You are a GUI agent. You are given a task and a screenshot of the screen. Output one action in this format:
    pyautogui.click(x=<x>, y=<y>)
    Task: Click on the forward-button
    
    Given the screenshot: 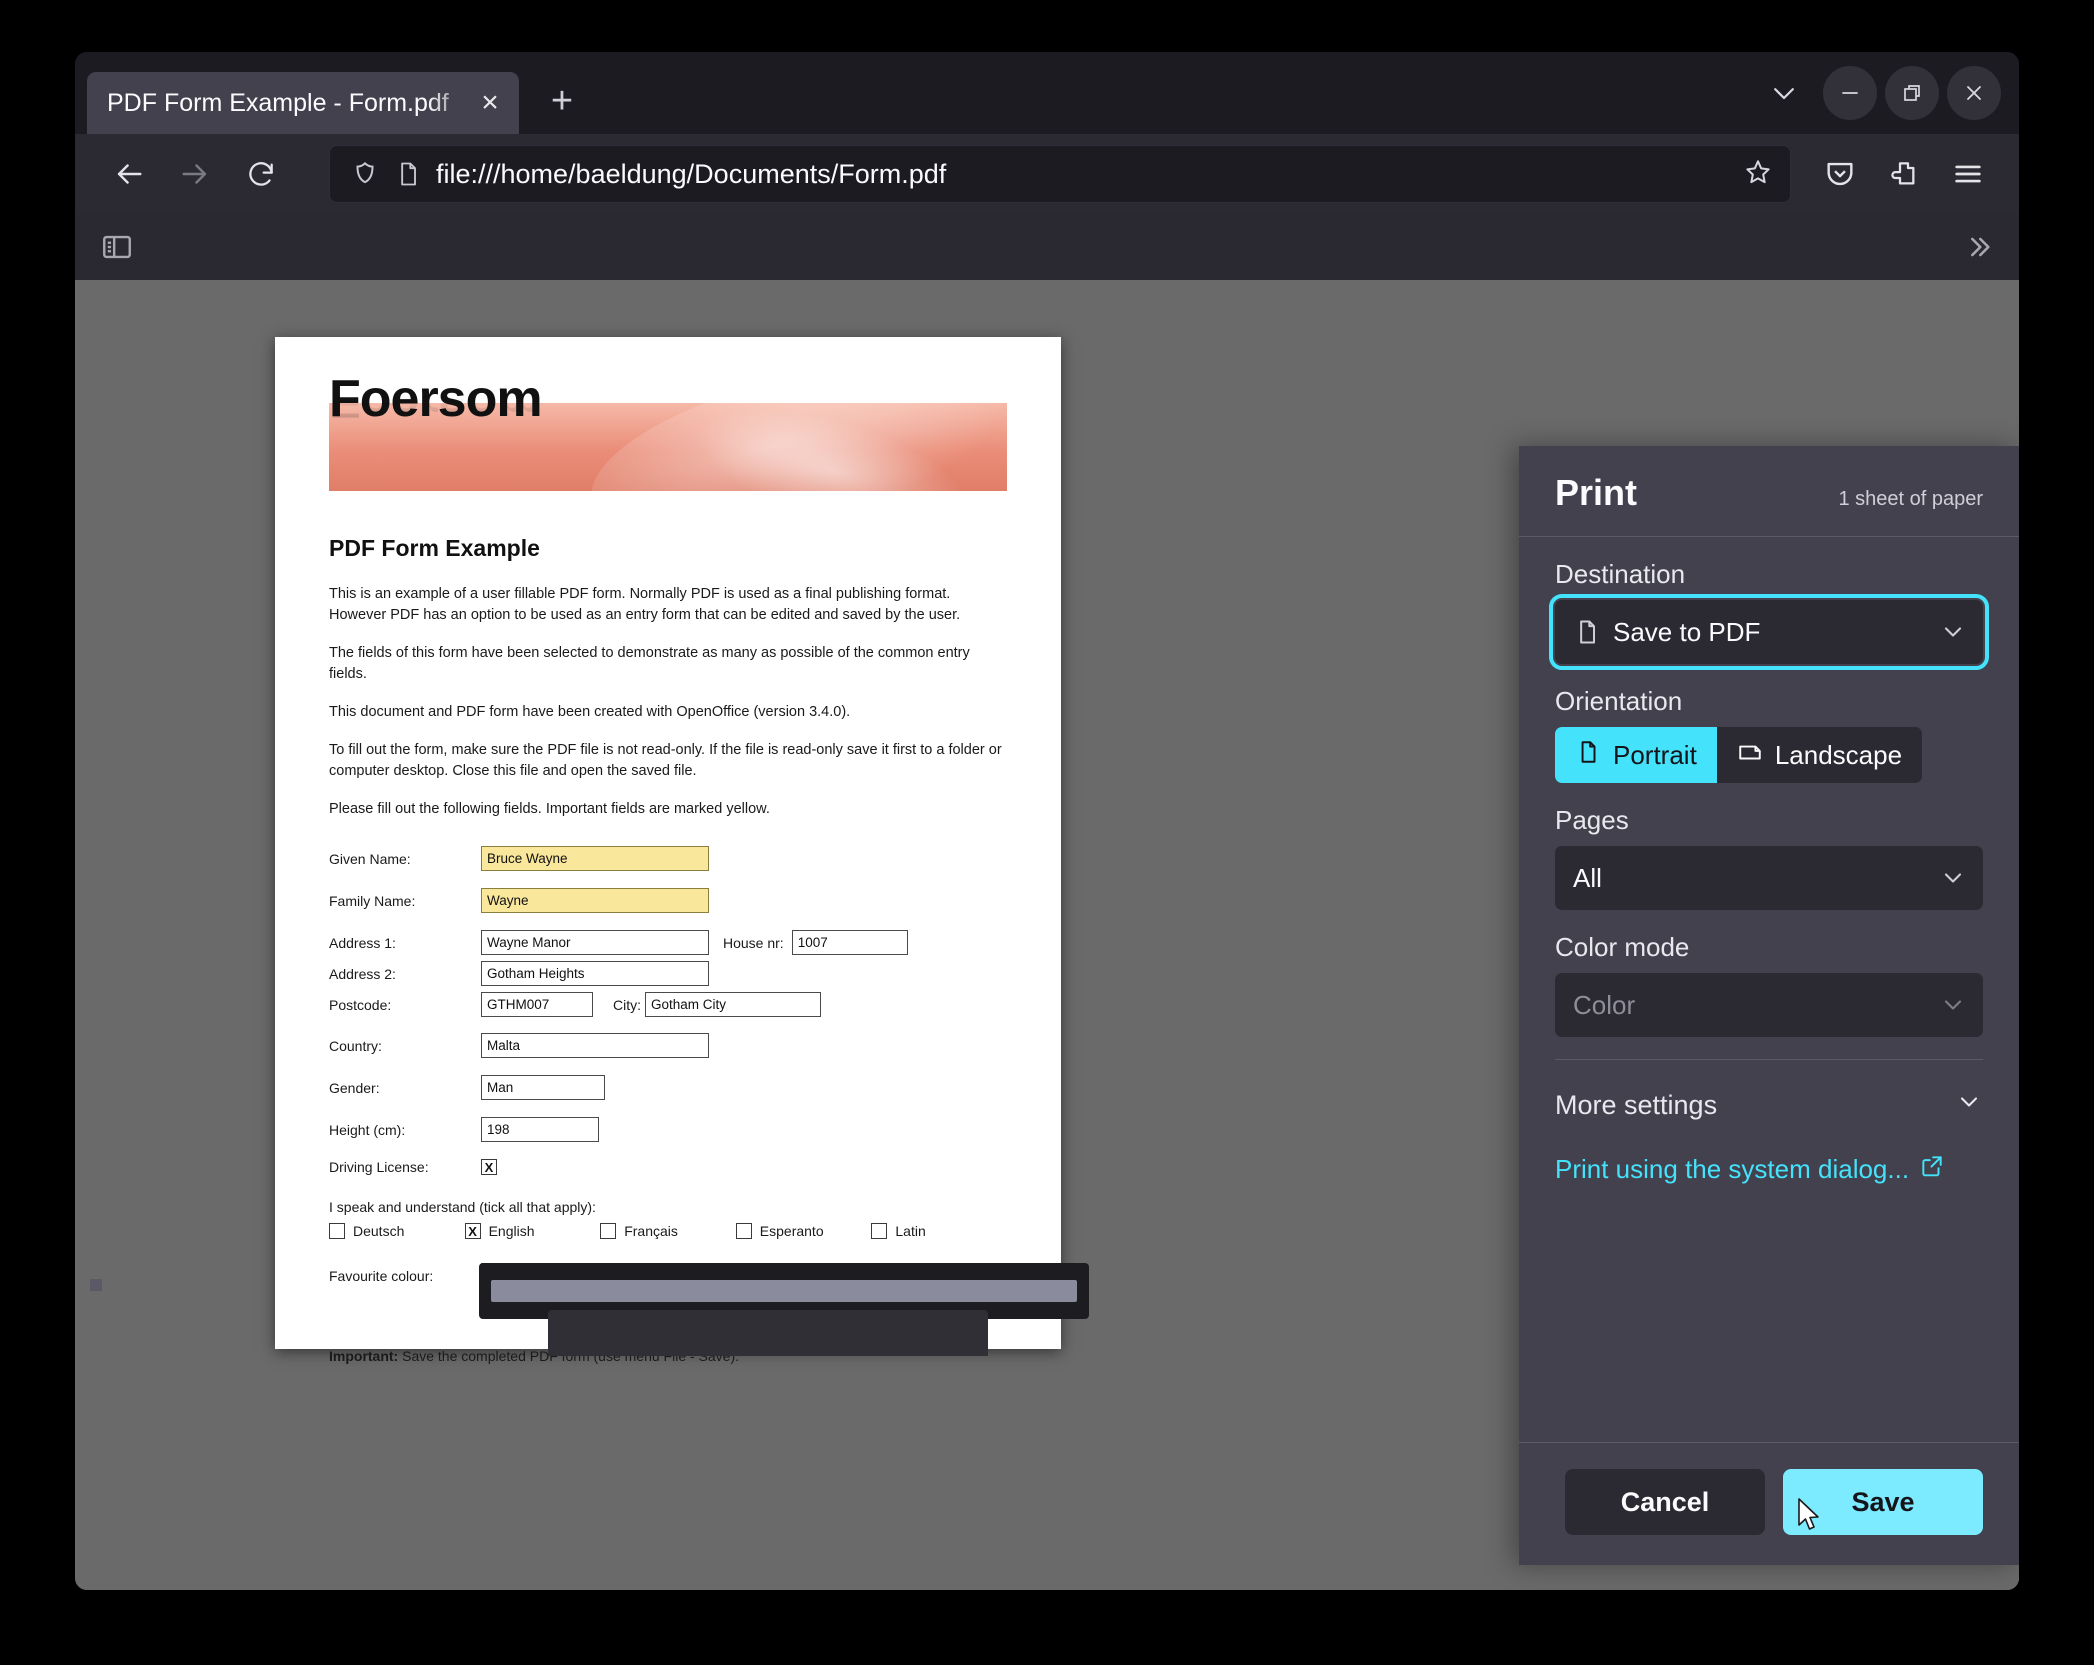 What is the action you would take?
    pyautogui.click(x=195, y=174)
    